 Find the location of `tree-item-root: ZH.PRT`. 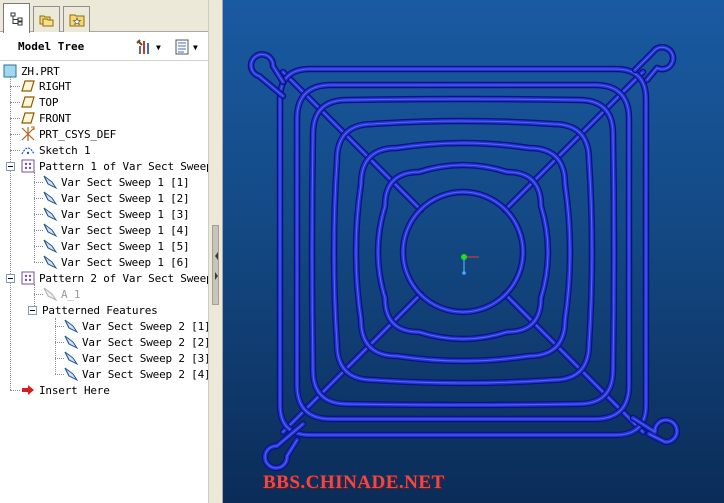

tree-item-root: ZH.PRT is located at coordinates (31, 71).